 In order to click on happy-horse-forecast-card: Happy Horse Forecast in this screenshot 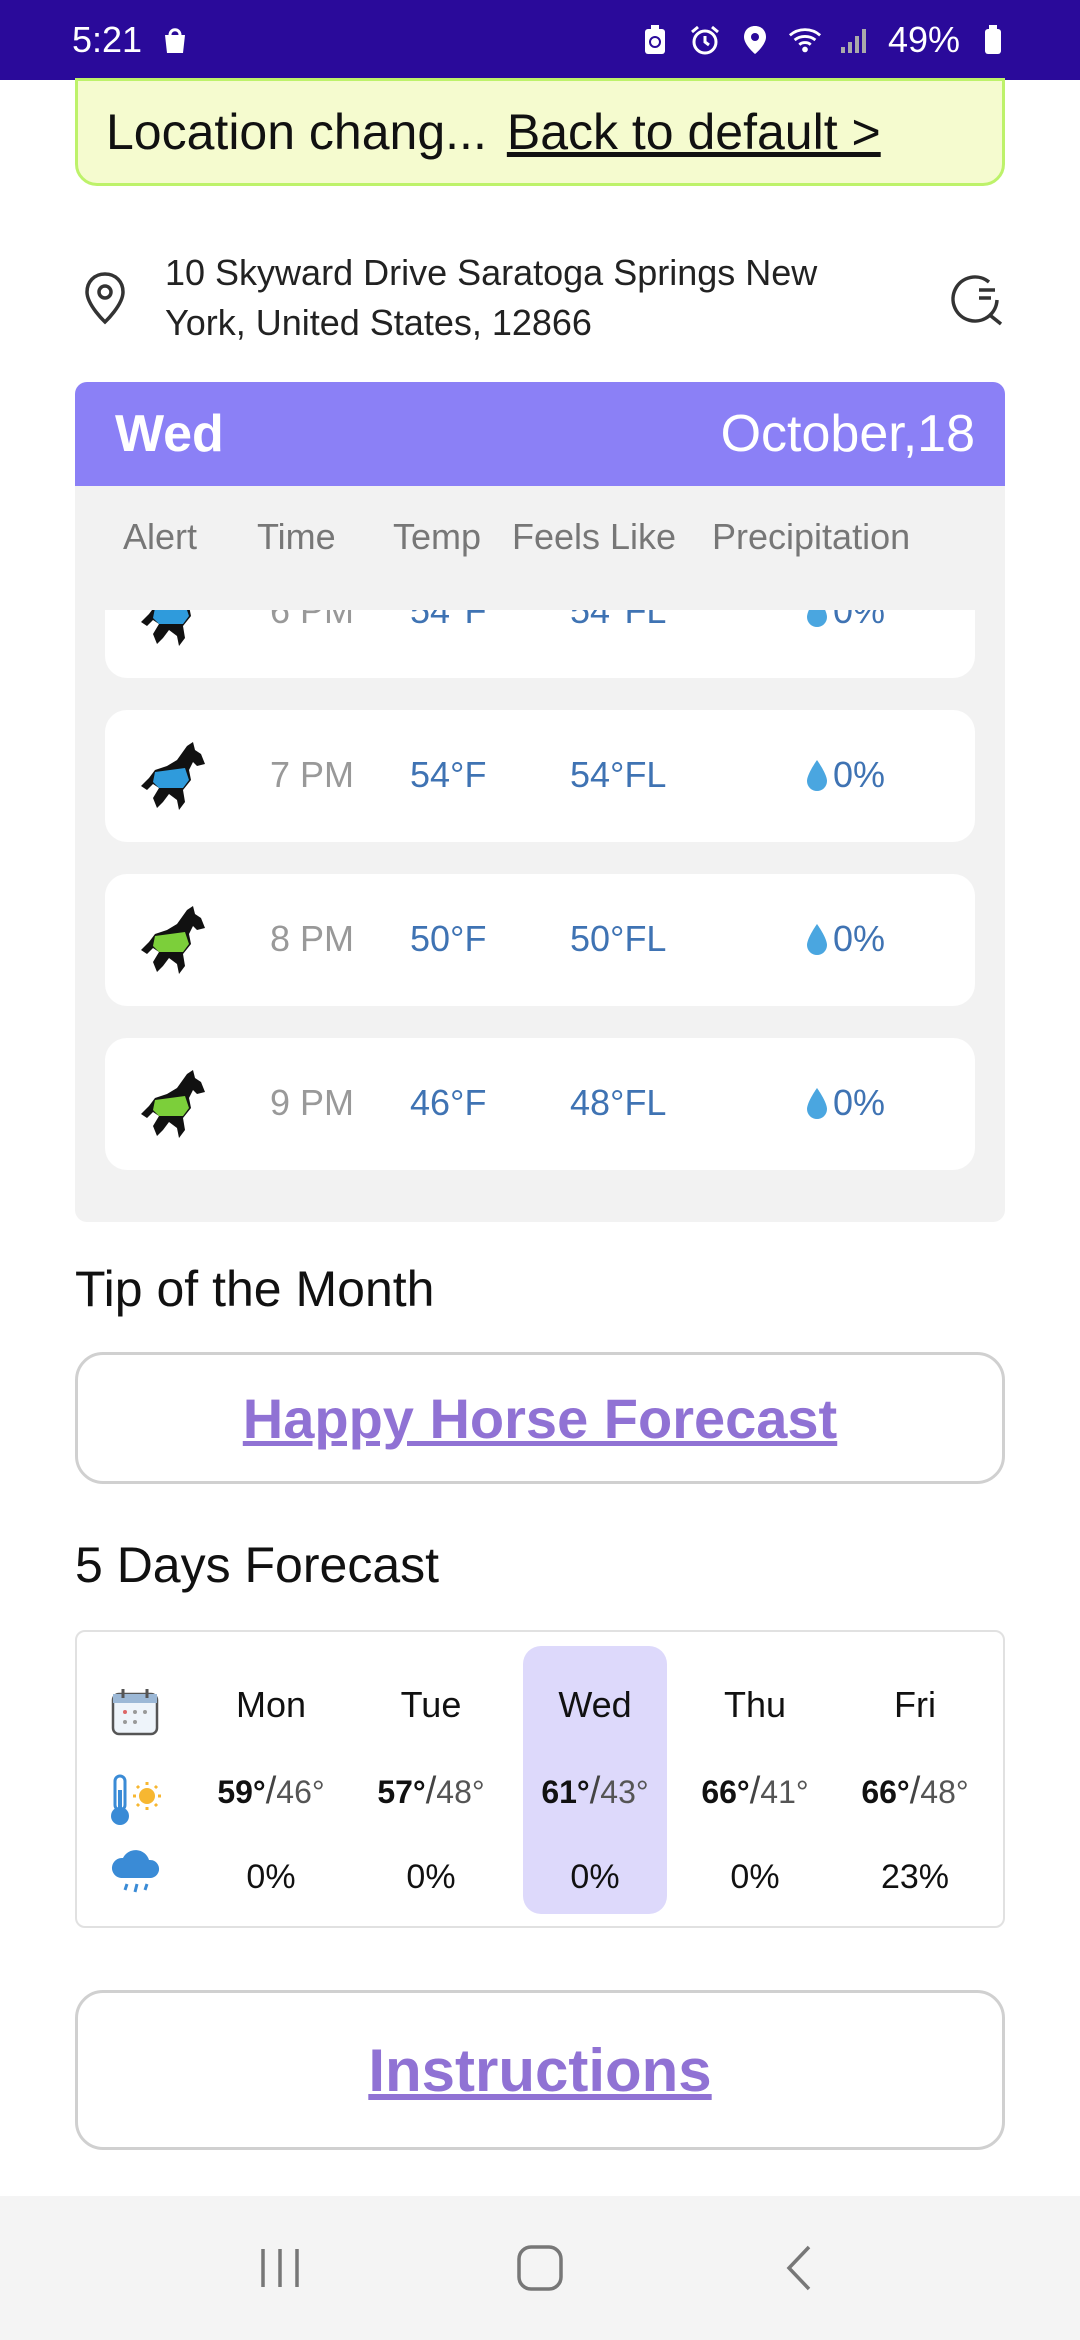, I will do `click(540, 1418)`.